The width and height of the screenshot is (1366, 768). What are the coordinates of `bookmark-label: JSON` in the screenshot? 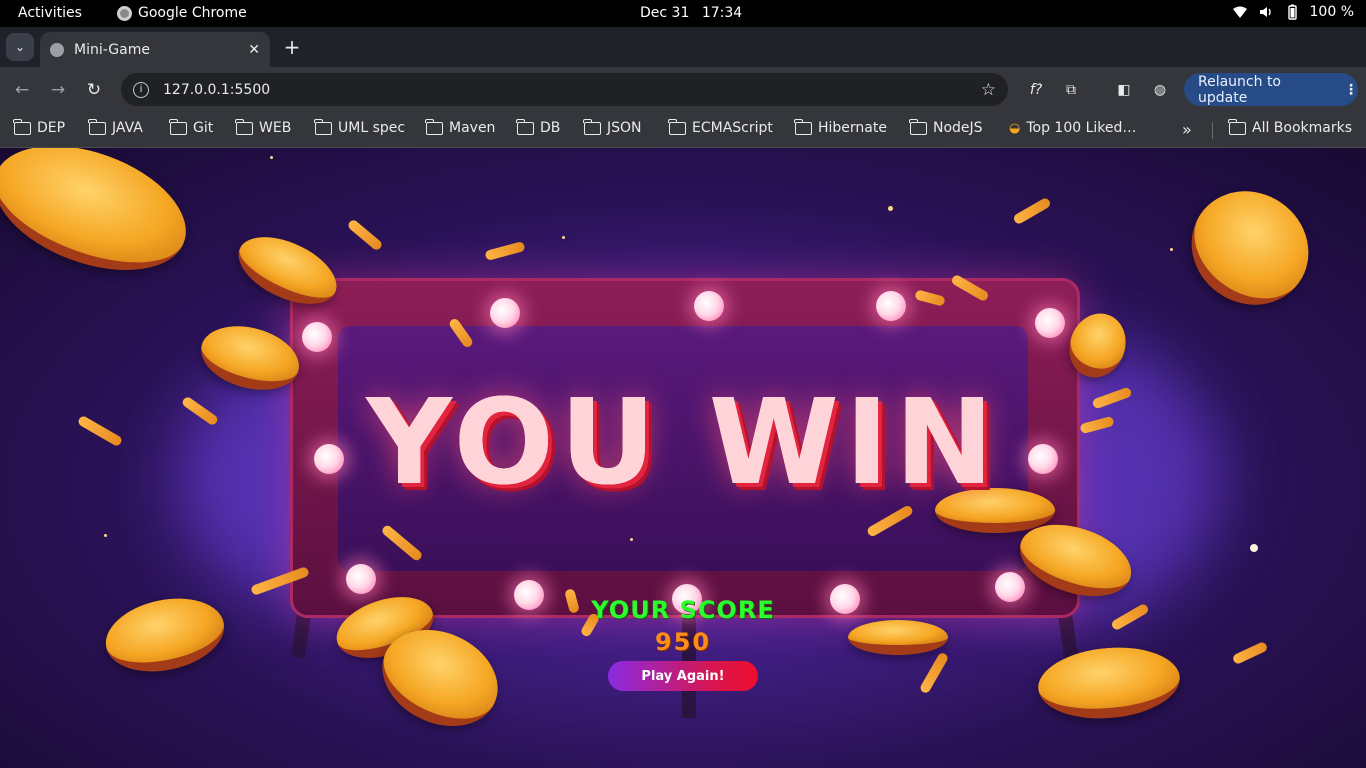 It's located at (624, 128).